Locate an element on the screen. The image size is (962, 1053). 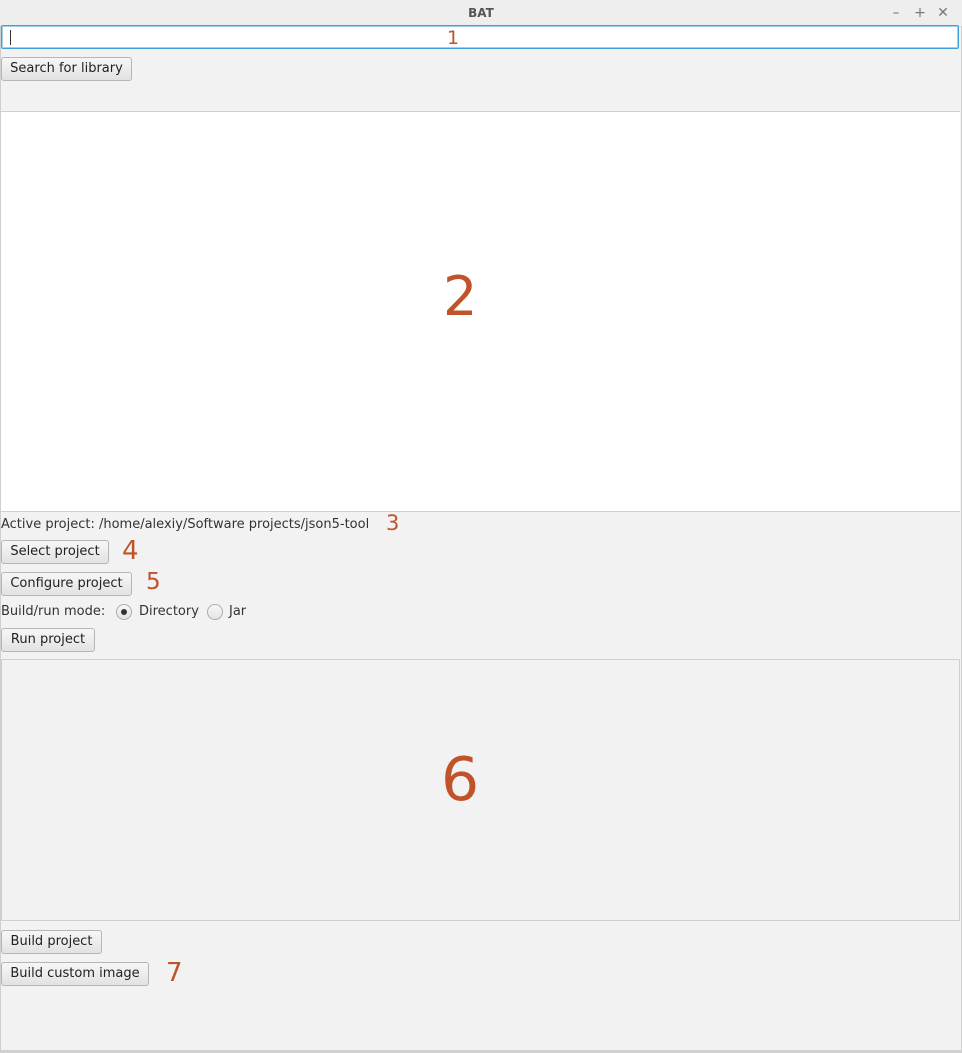
build-custom-image-button: Build custom image is located at coordinates (75, 974).